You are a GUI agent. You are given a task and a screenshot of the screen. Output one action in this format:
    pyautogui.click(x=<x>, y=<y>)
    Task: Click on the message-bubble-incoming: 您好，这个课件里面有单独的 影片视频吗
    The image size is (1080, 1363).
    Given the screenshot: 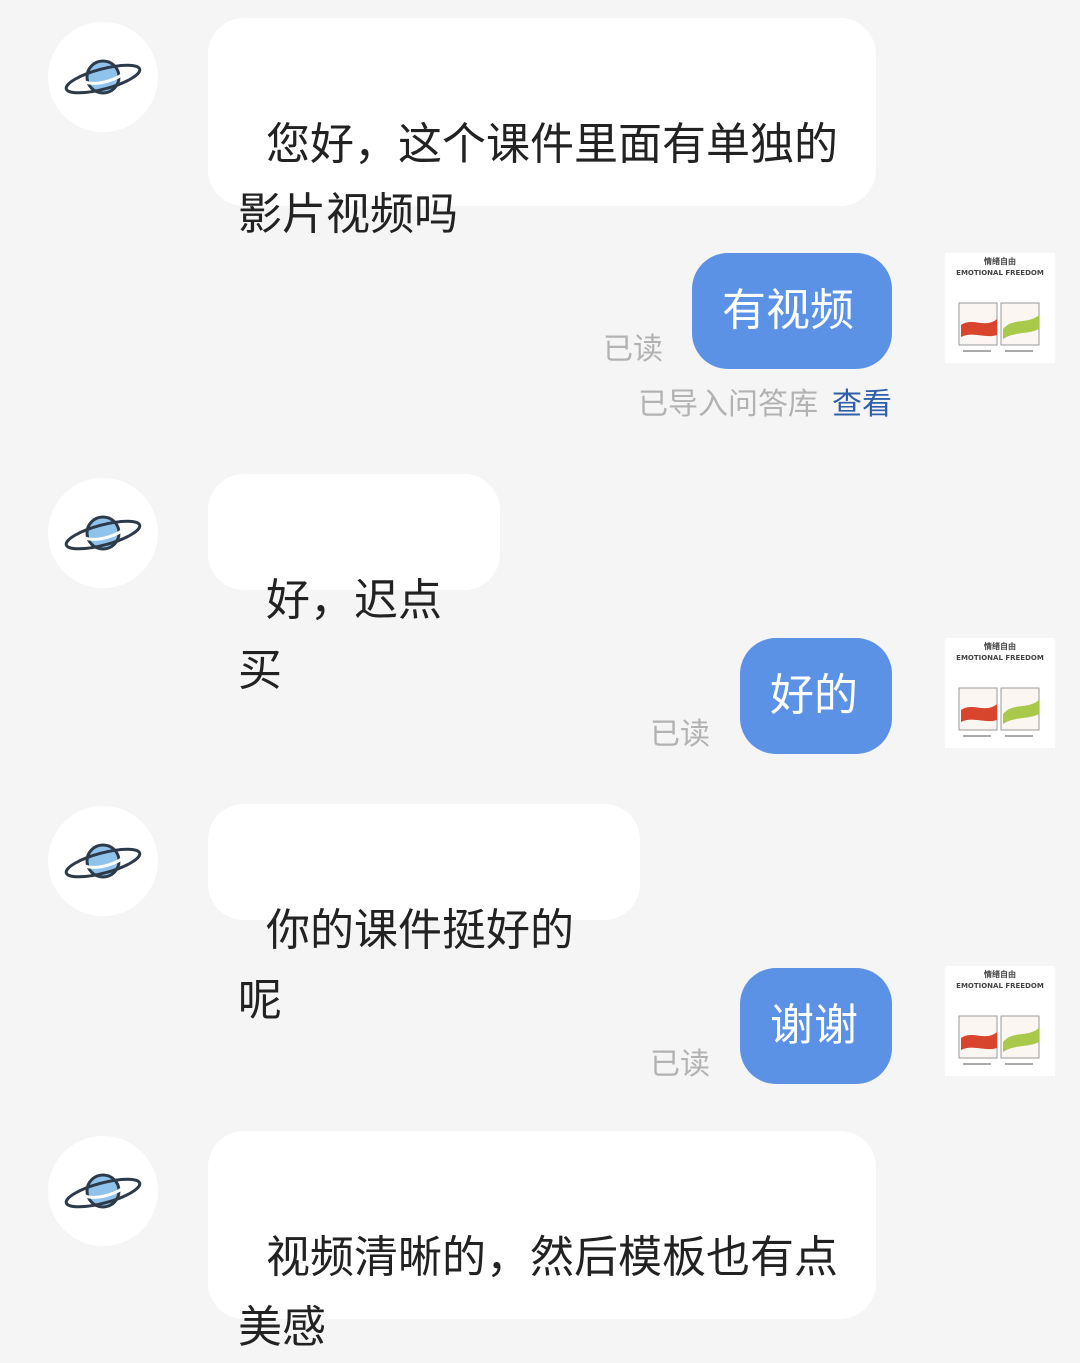 What is the action you would take?
    pyautogui.click(x=542, y=129)
    